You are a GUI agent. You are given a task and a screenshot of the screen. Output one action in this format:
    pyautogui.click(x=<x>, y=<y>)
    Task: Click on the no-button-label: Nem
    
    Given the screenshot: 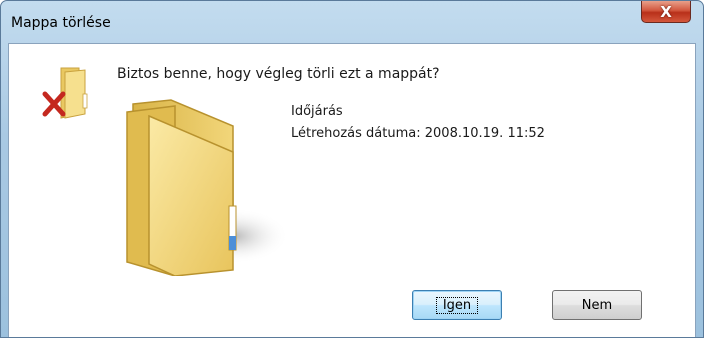 What is the action you would take?
    pyautogui.click(x=597, y=305)
    